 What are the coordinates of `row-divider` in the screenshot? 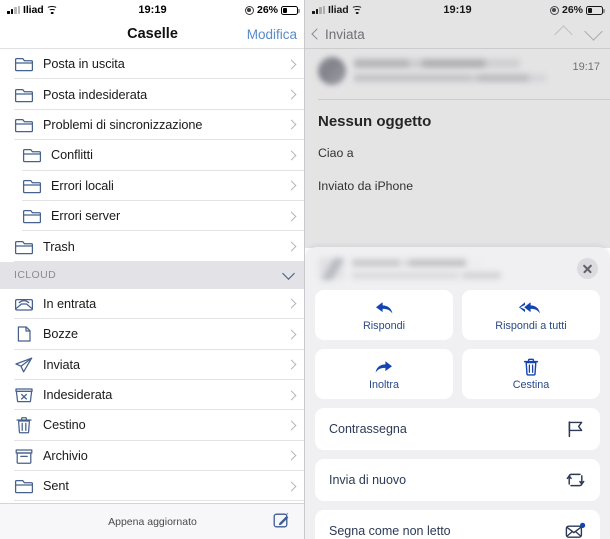 It's located at (159, 501).